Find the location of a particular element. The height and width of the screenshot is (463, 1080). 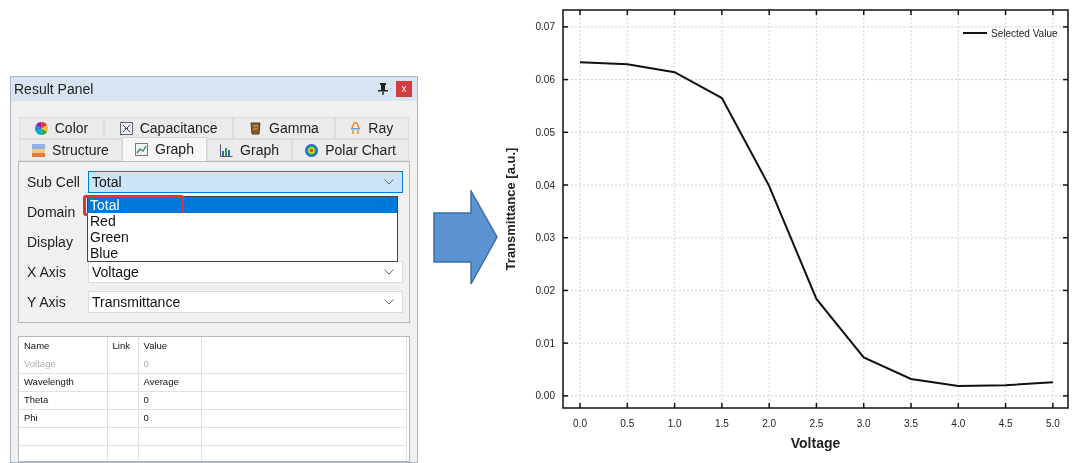

line-graph-icon is located at coordinates (141, 149).